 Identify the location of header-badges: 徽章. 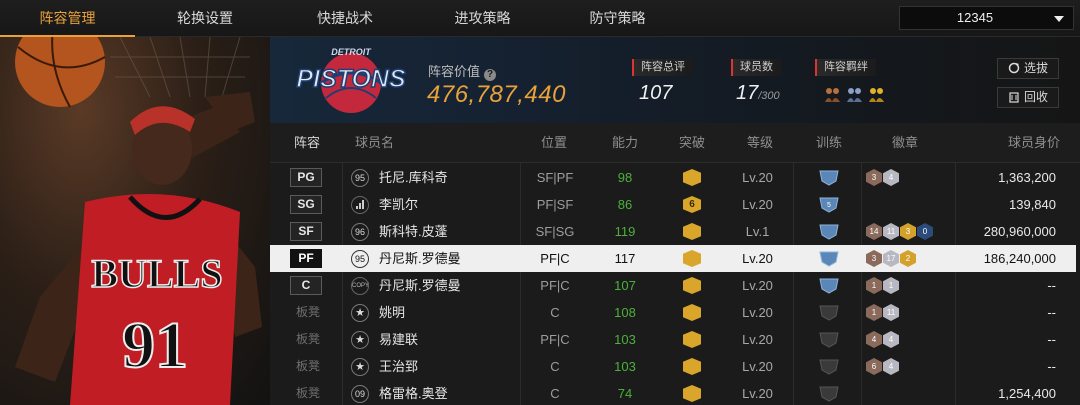
(905, 143).